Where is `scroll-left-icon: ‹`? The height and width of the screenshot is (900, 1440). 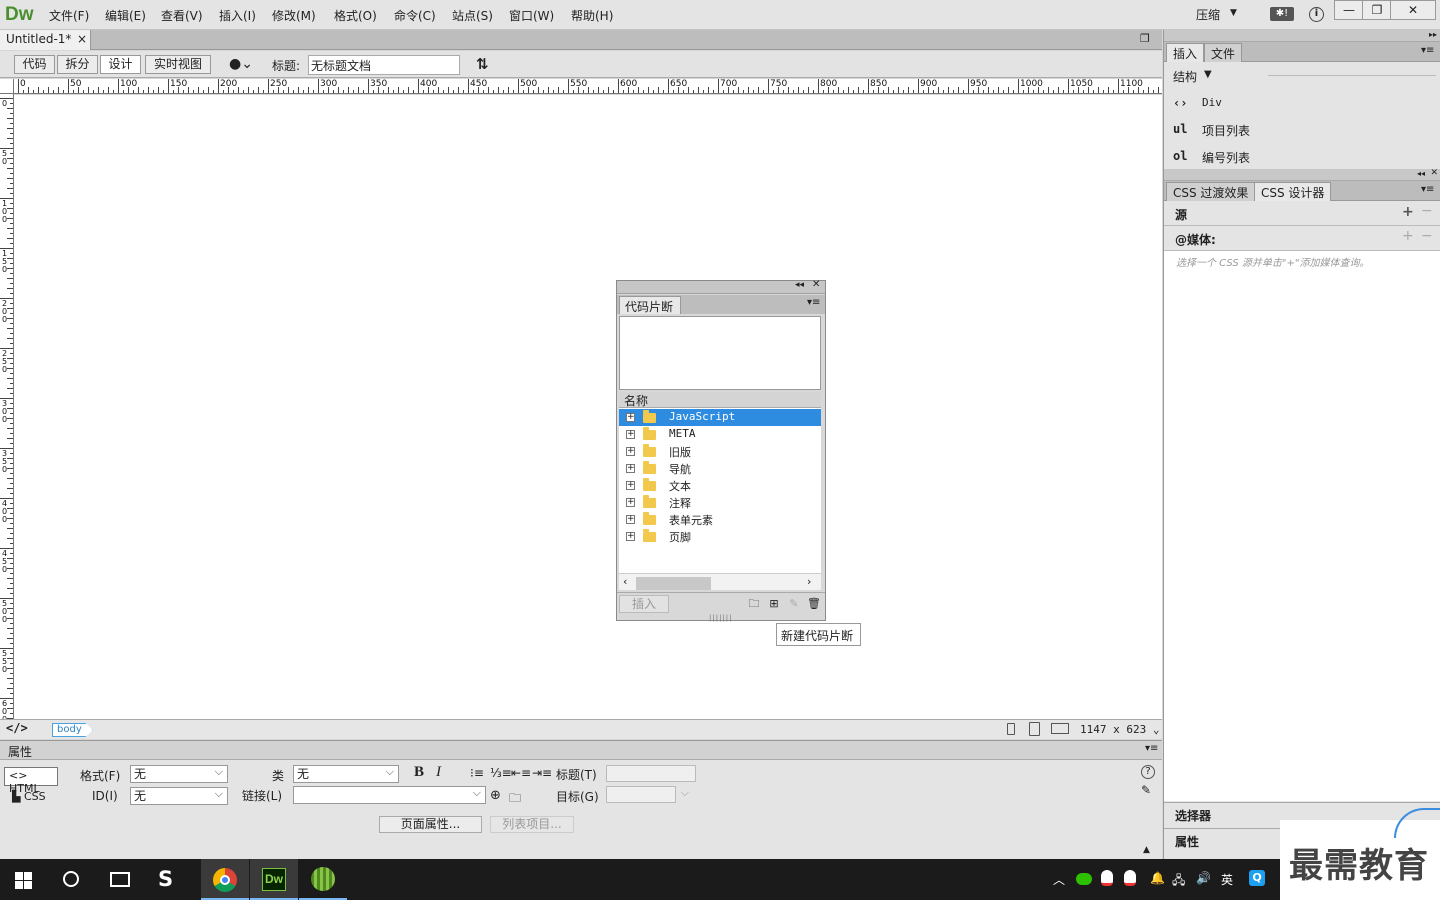
scroll-left-icon: ‹ is located at coordinates (625, 581).